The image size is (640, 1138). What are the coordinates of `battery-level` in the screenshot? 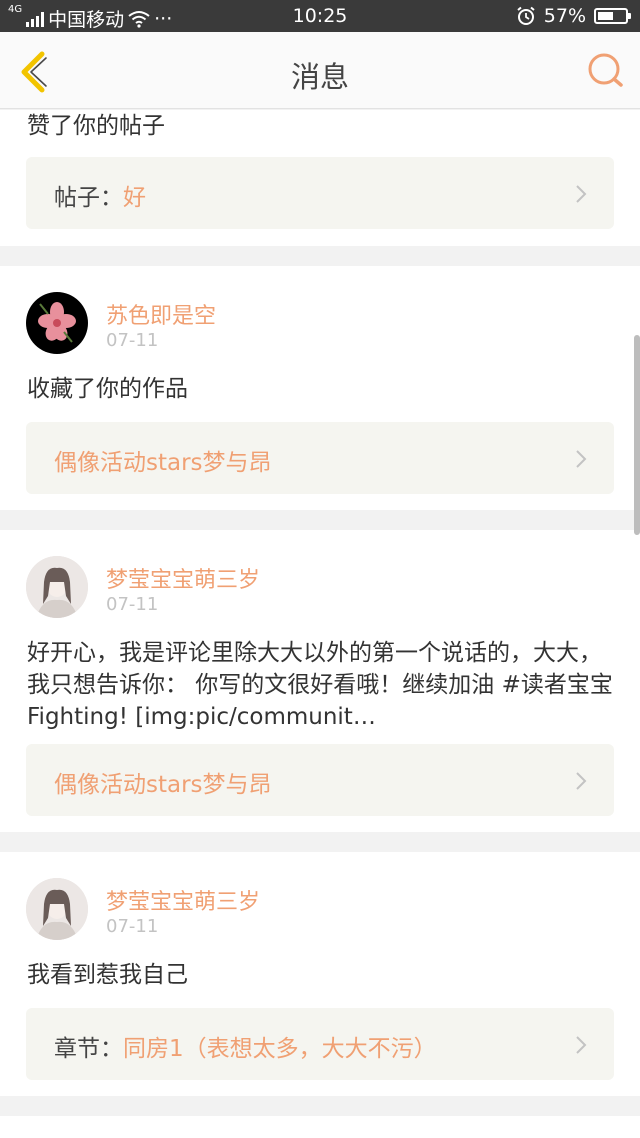 It's located at (605, 16).